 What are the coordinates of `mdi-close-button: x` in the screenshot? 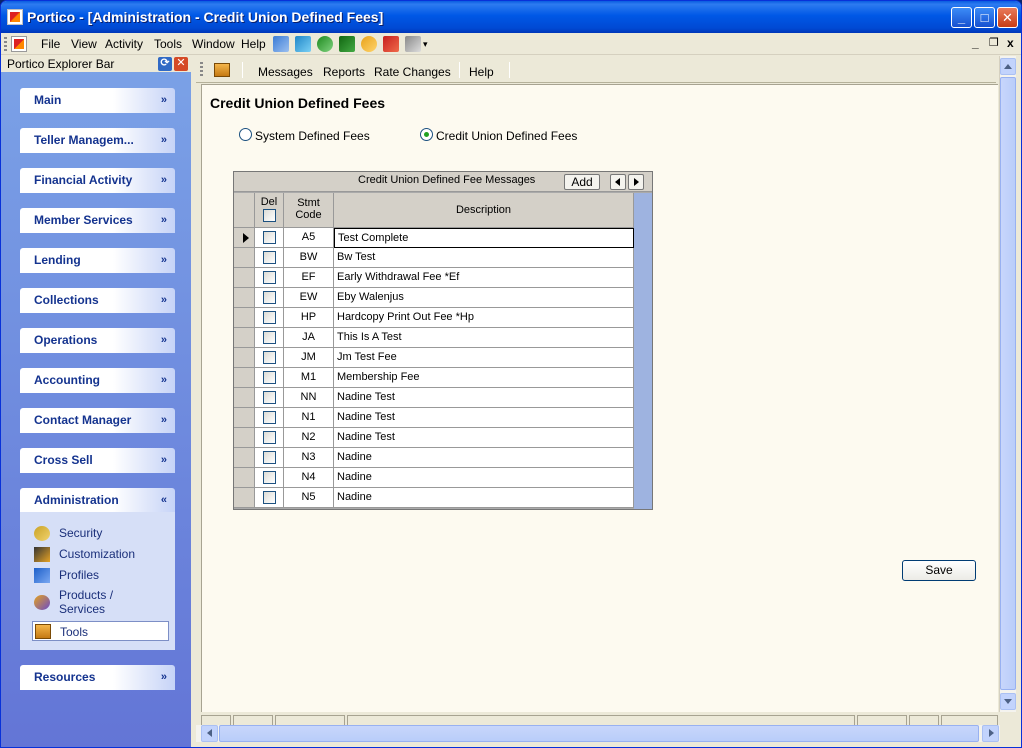 It's located at (1010, 43).